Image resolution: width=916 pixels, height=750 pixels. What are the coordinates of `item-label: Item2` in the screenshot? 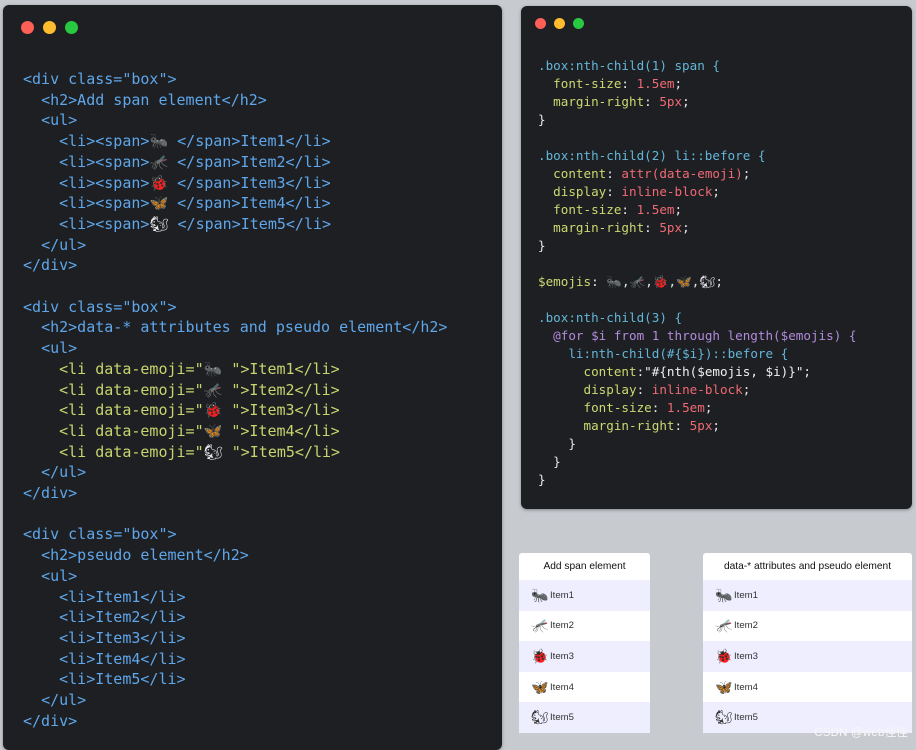 It's located at (746, 626).